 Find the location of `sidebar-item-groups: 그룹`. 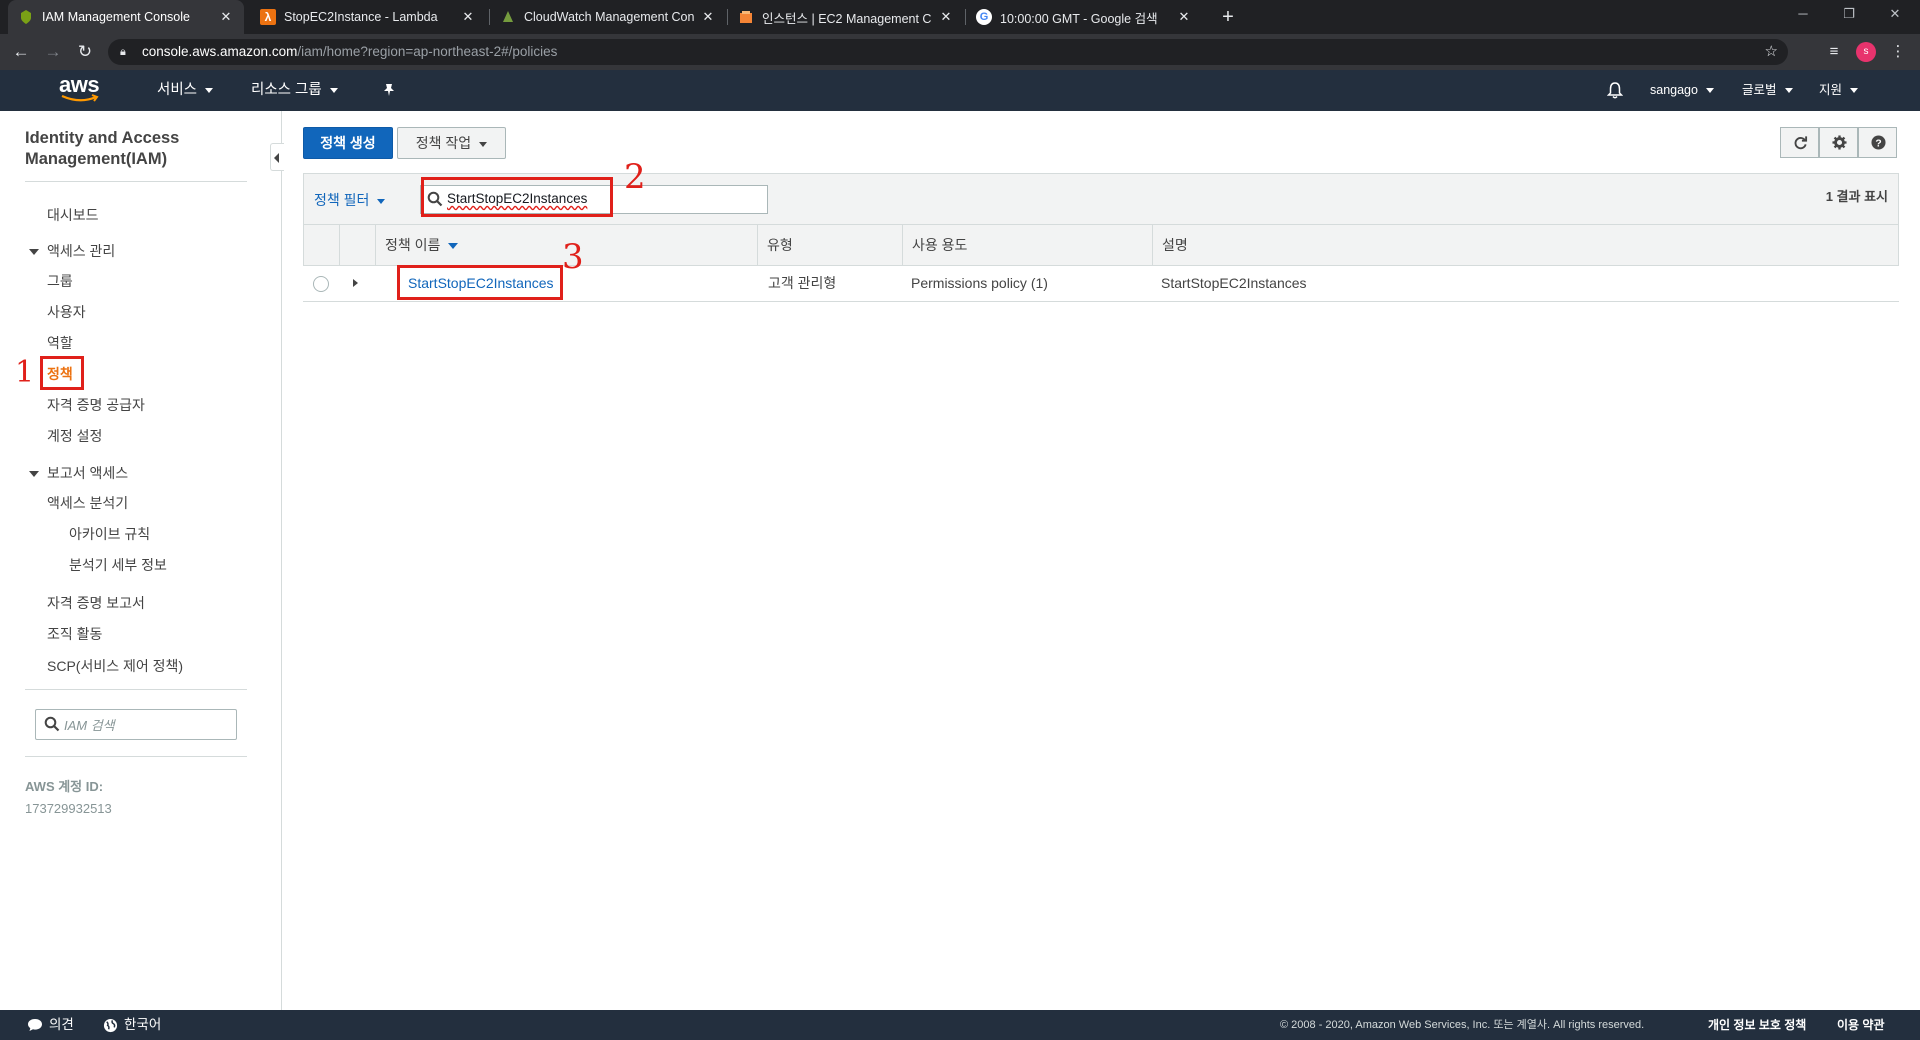

sidebar-item-groups: 그룹 is located at coordinates (60, 281).